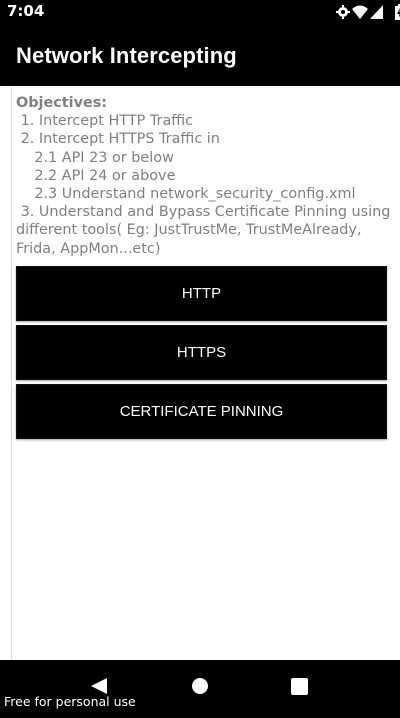 This screenshot has width=400, height=718. I want to click on status-bar: 7:04, so click(200, 12).